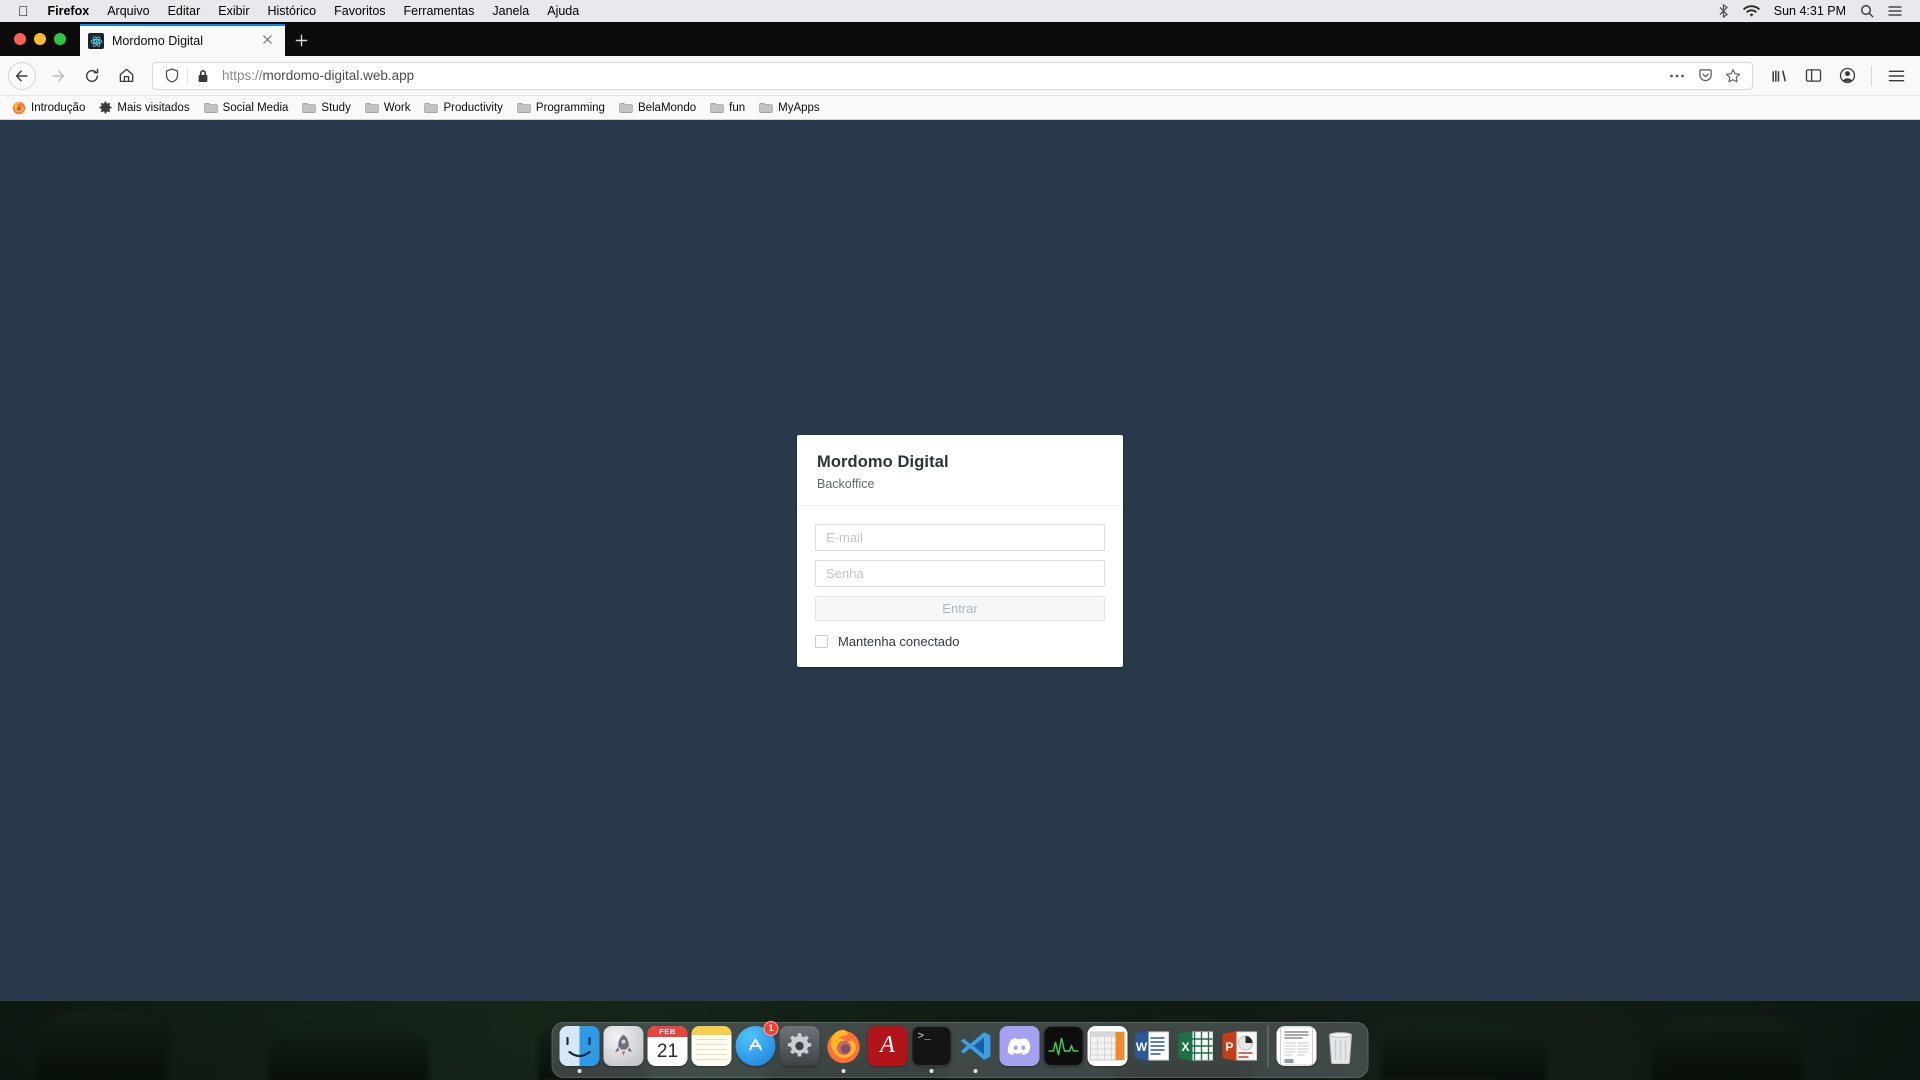  What do you see at coordinates (821, 641) in the screenshot?
I see `remember-me-checkbox` at bounding box center [821, 641].